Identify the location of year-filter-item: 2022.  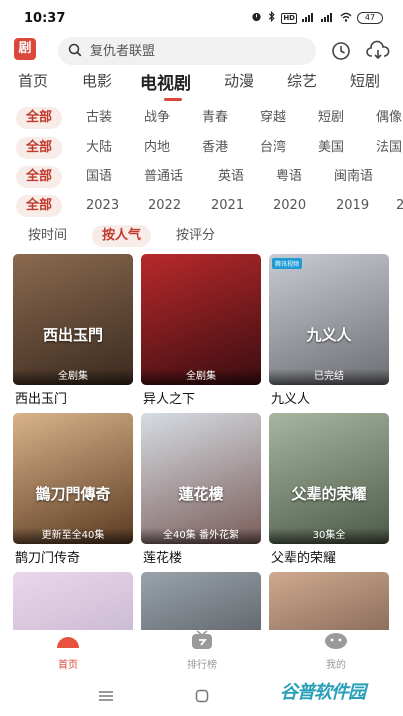
(164, 206).